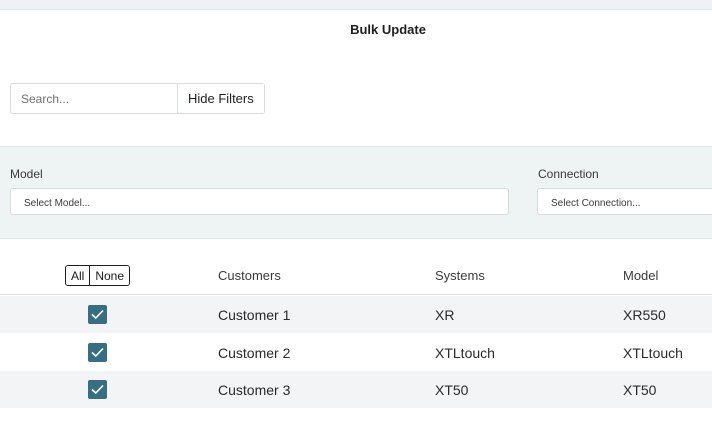  Describe the element at coordinates (78, 275) in the screenshot. I see `select-all-button: All` at that location.